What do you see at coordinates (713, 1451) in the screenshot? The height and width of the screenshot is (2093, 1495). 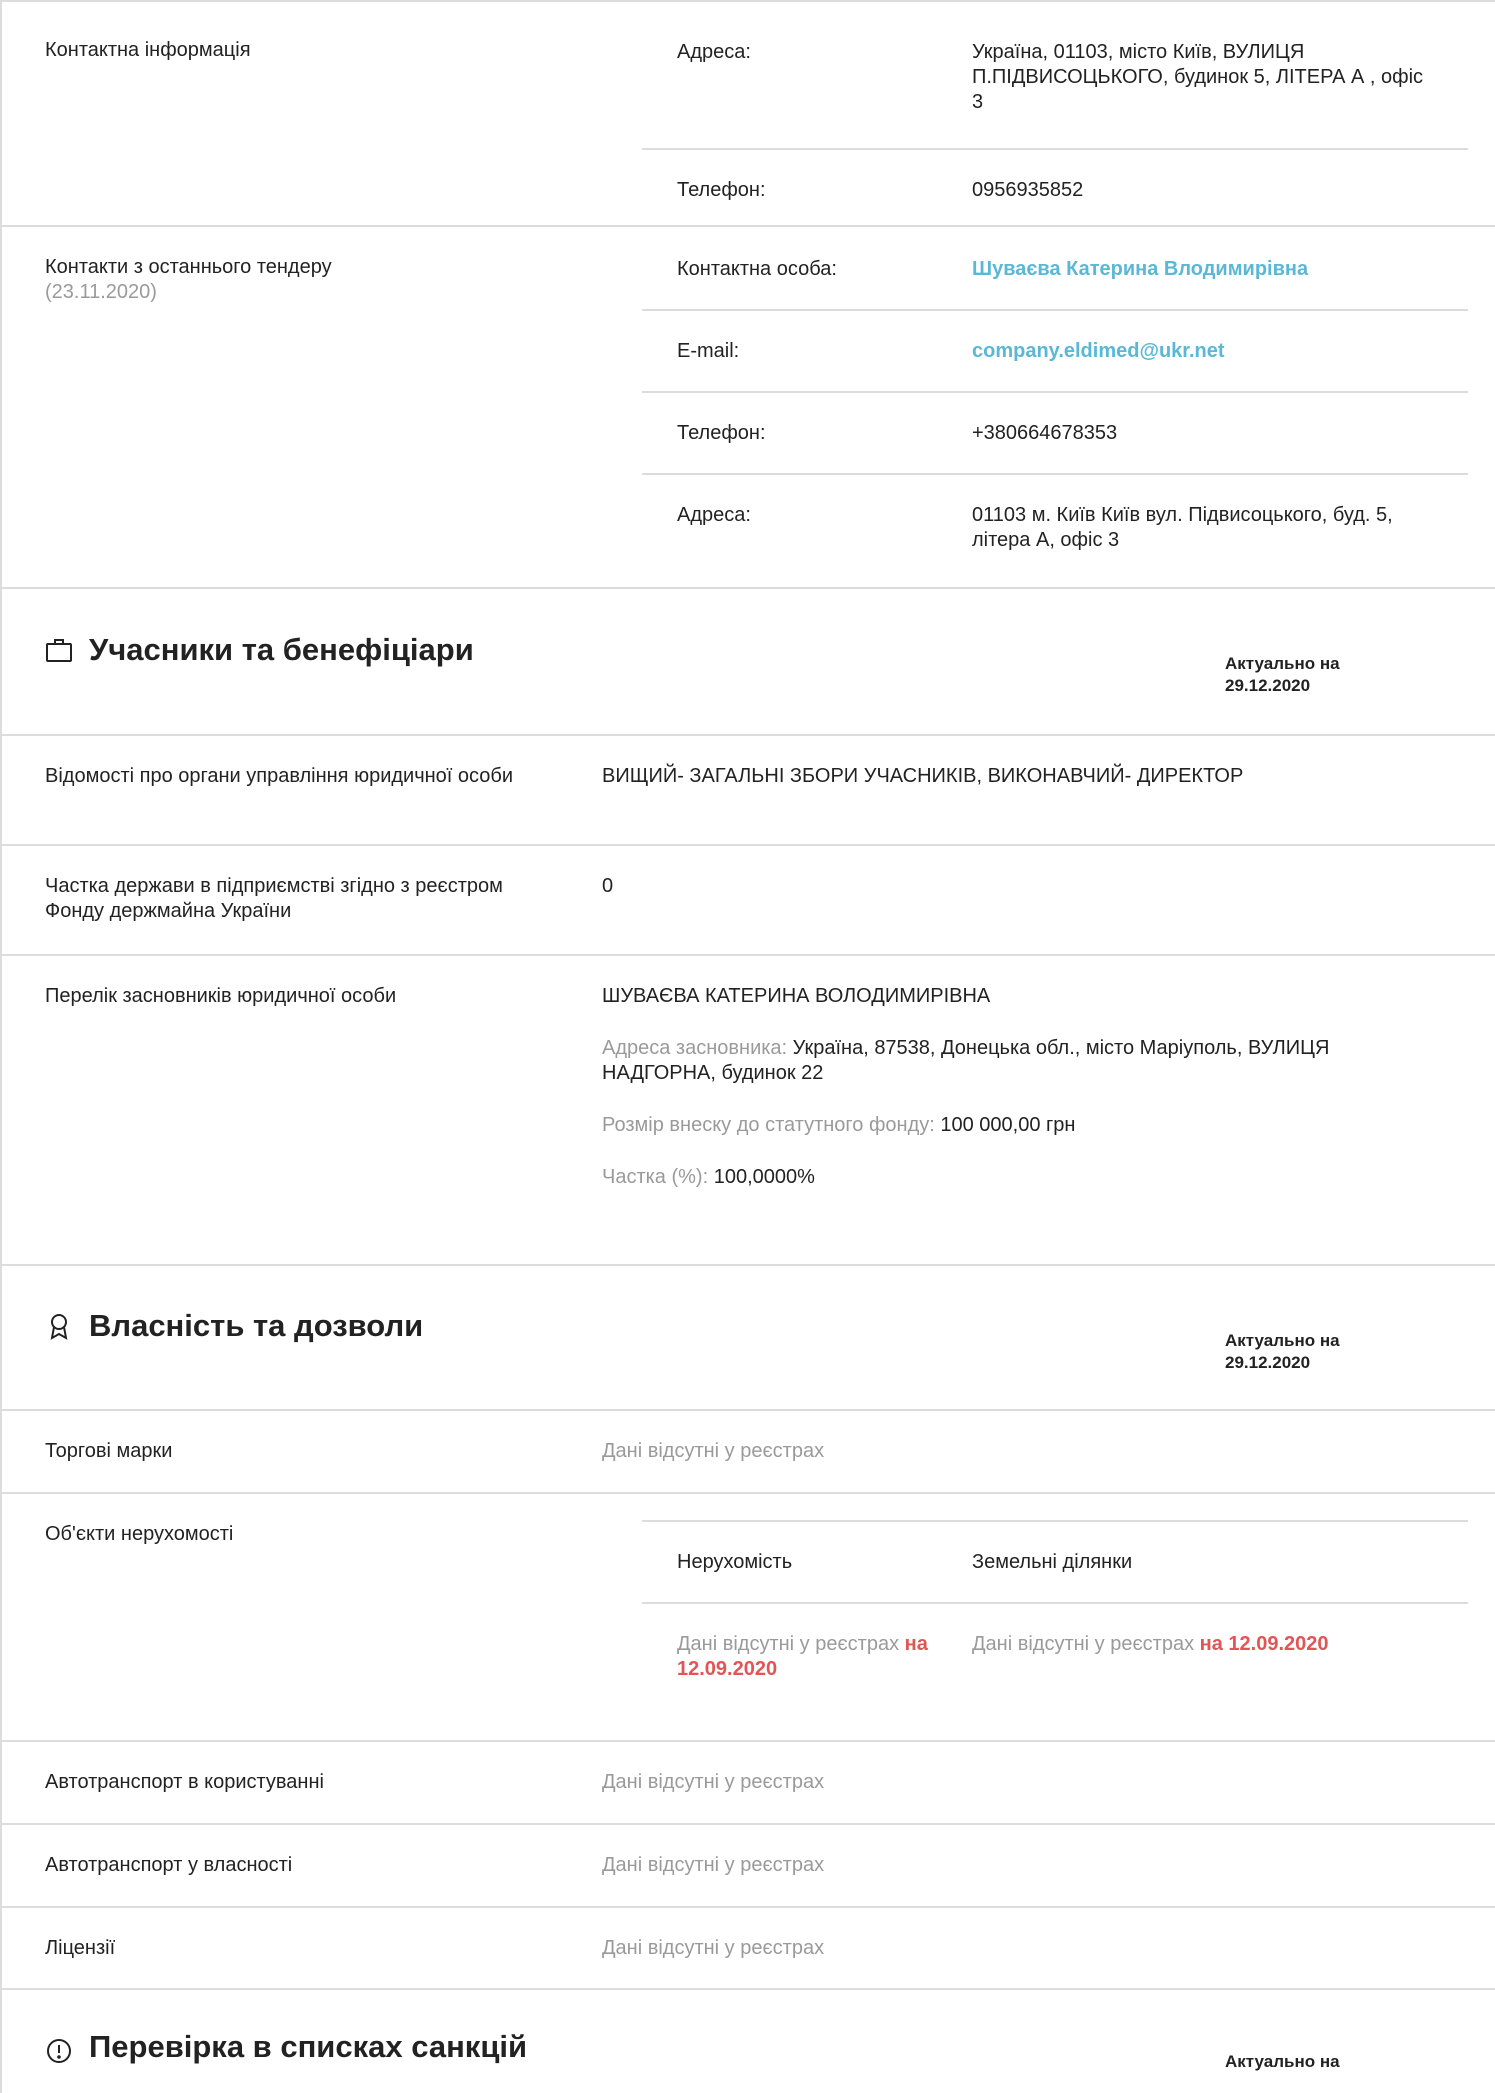 I see `trademarks-value: Дані відсутні у реєстрах` at bounding box center [713, 1451].